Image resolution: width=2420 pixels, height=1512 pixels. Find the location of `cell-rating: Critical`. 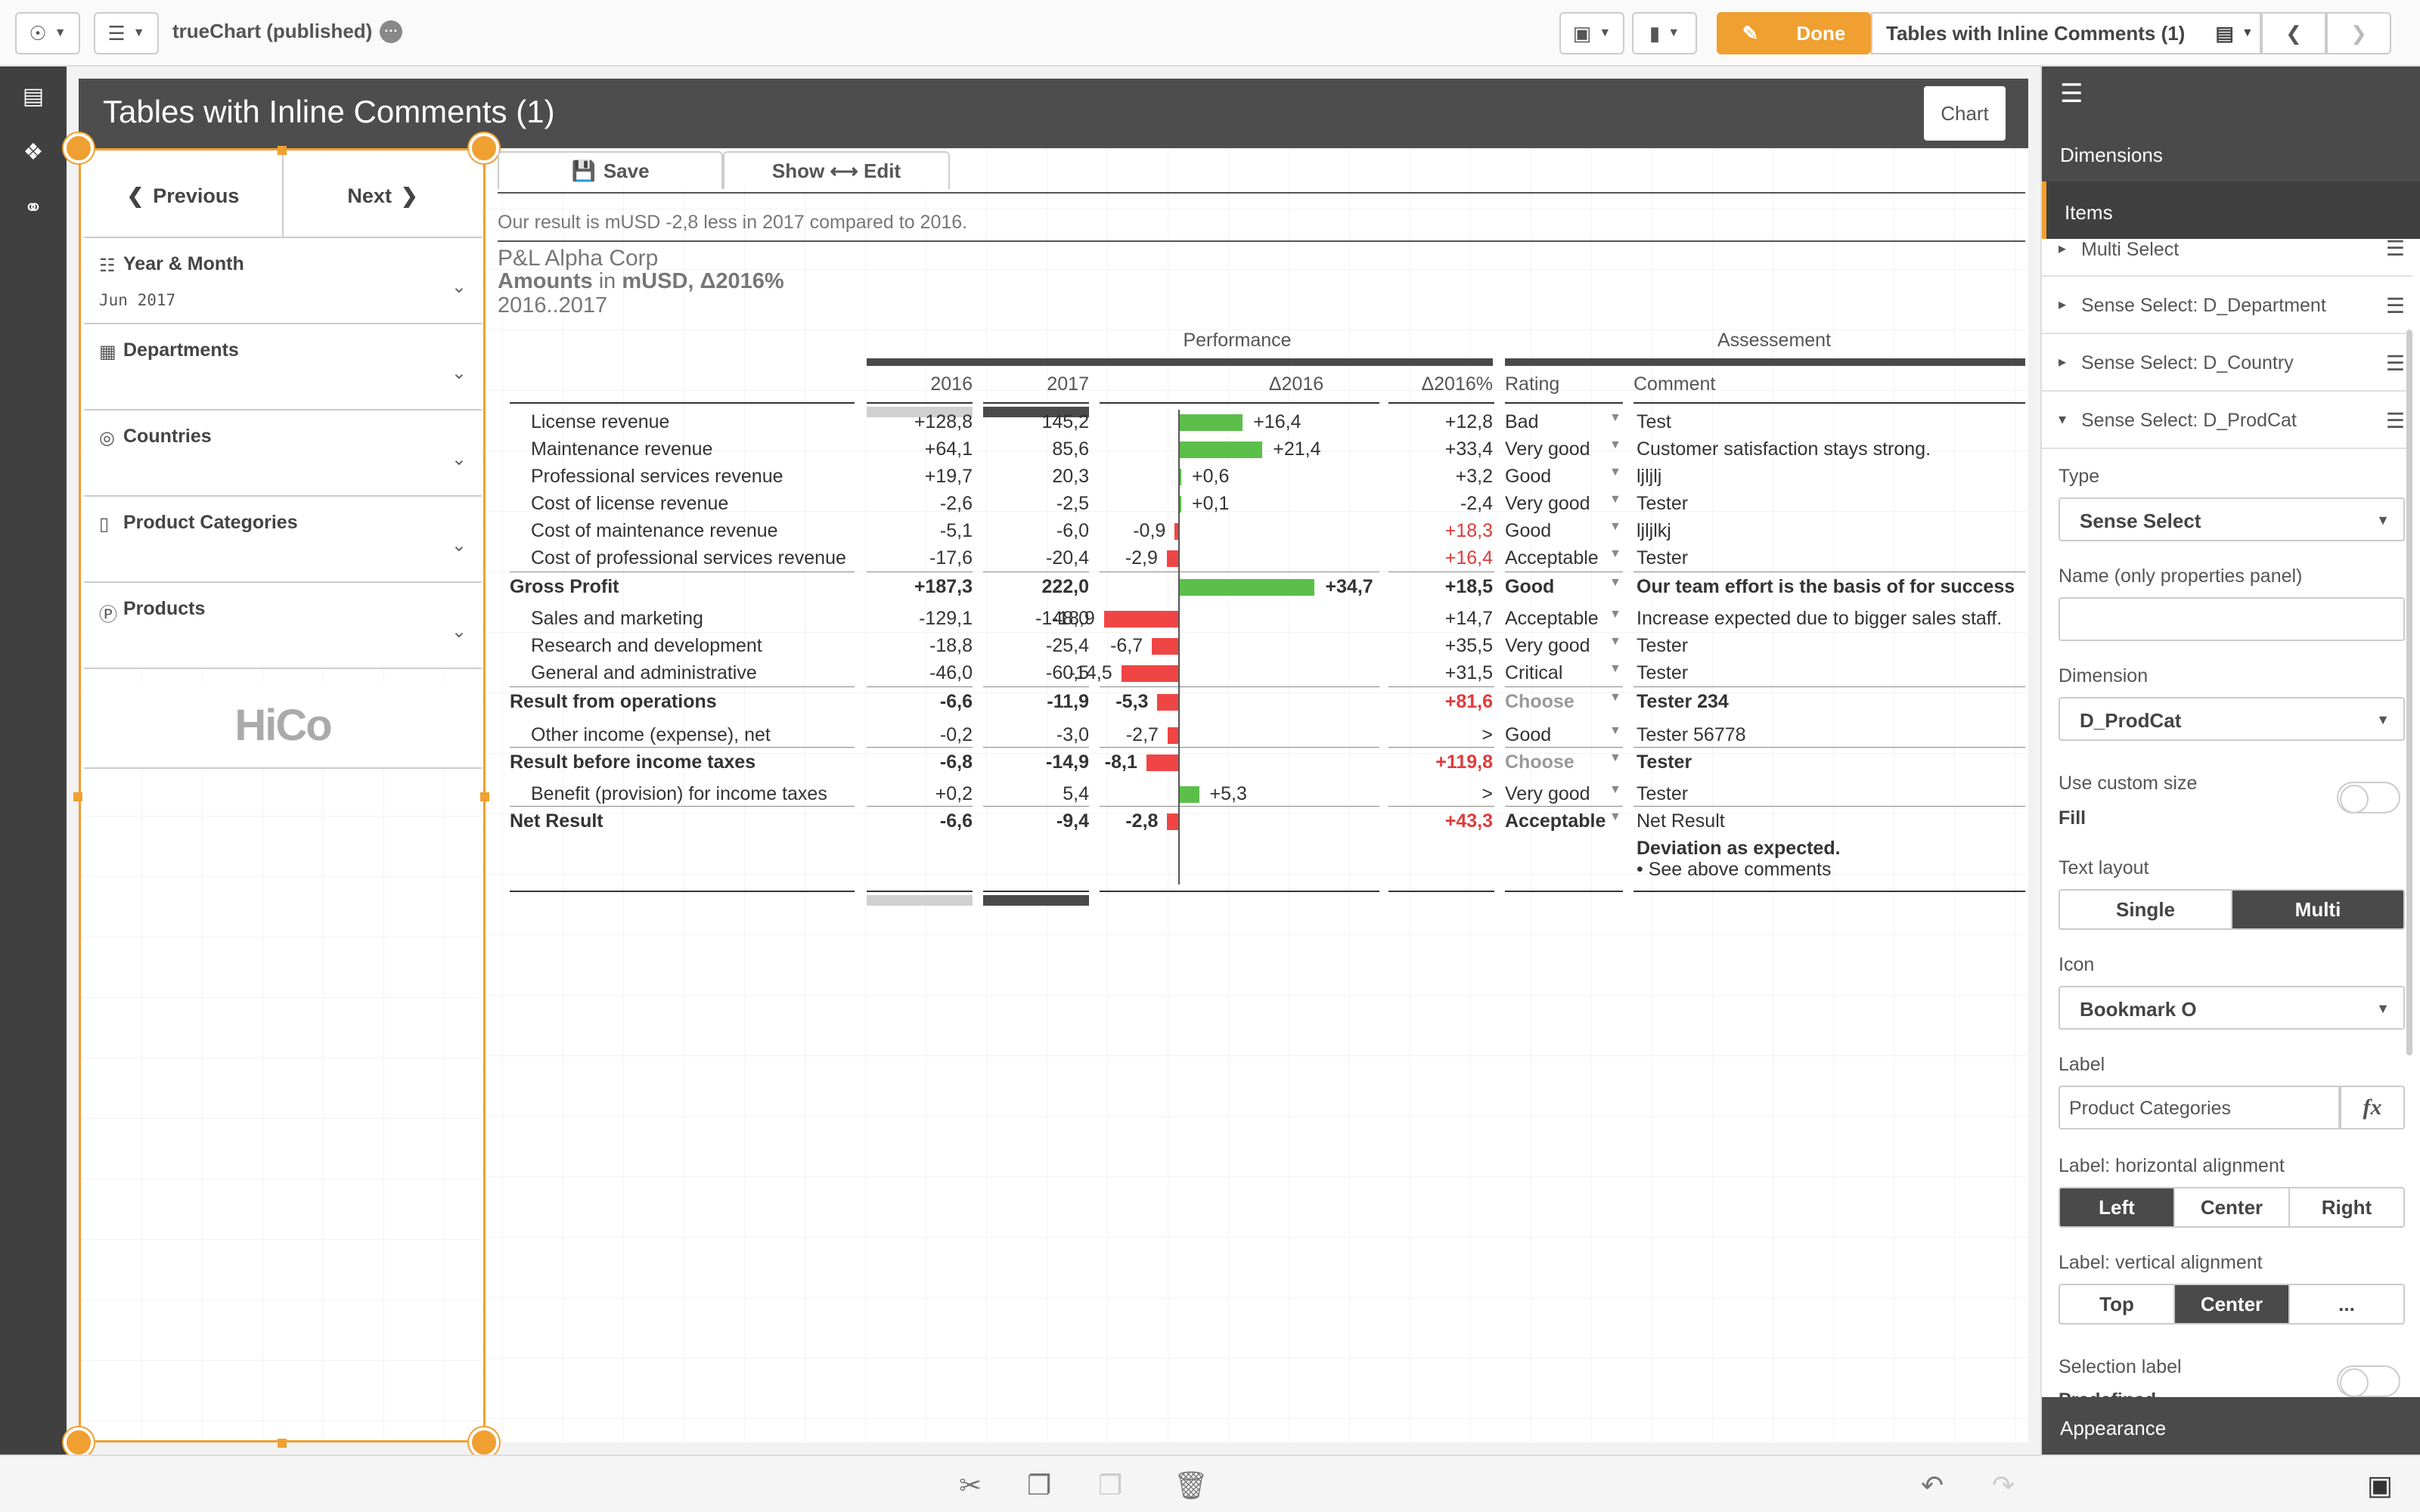

cell-rating: Critical is located at coordinates (1533, 673).